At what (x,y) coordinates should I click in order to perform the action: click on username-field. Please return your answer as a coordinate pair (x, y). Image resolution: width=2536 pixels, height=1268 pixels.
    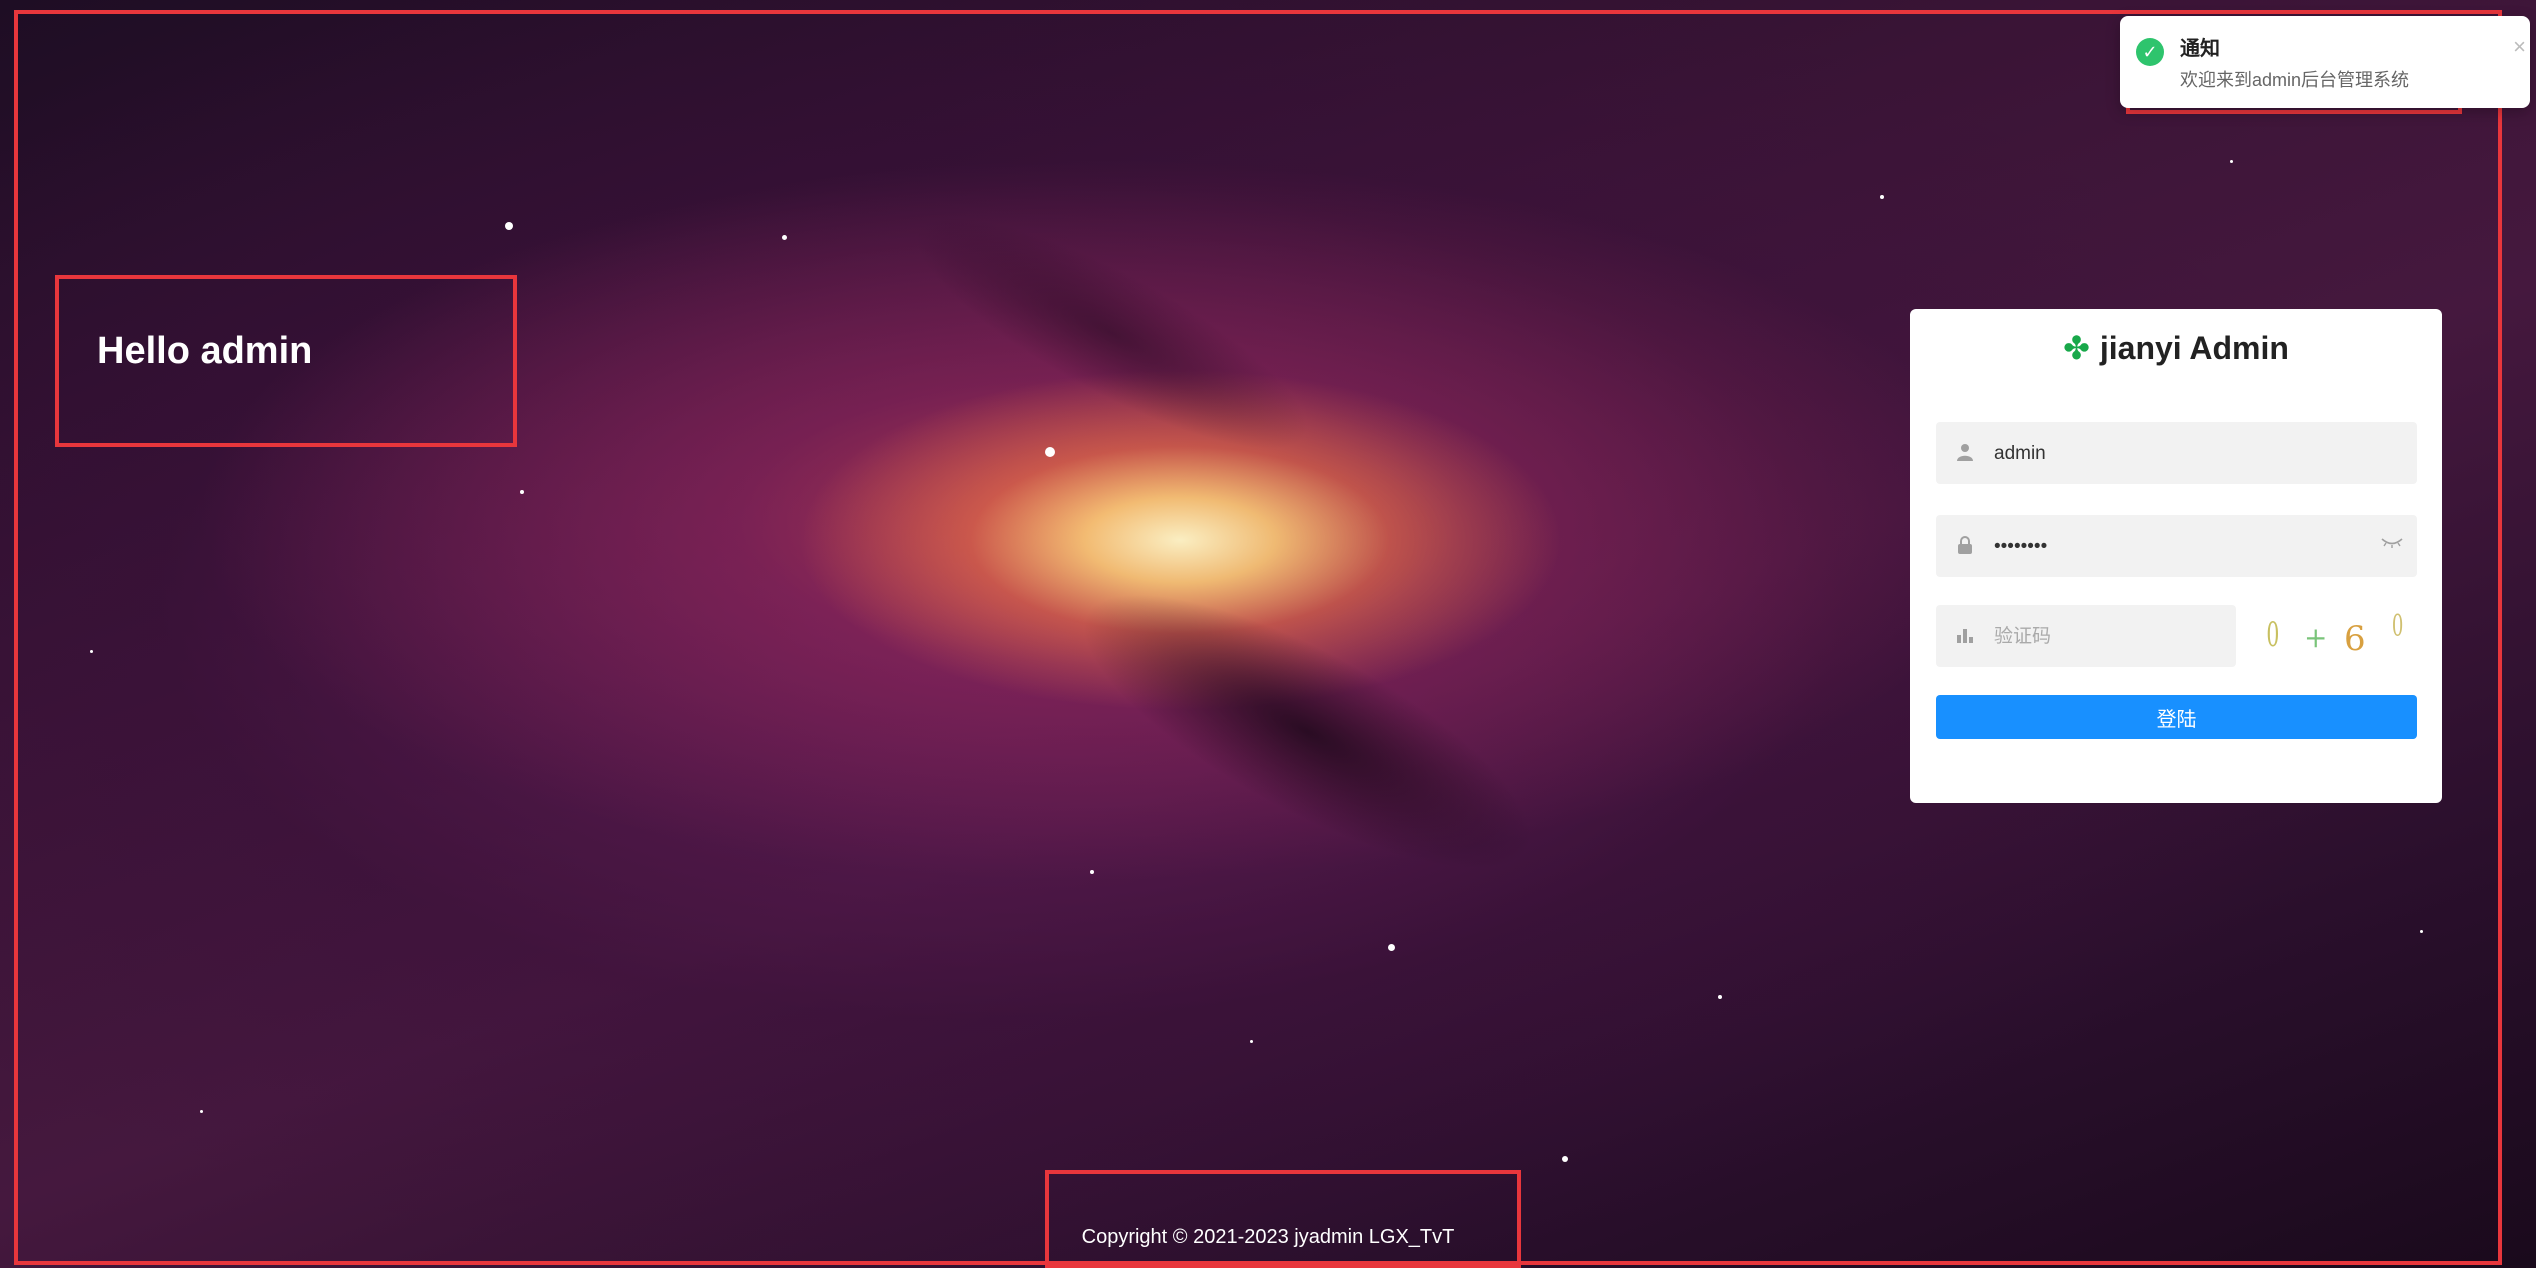
    Looking at the image, I should click on (2176, 454).